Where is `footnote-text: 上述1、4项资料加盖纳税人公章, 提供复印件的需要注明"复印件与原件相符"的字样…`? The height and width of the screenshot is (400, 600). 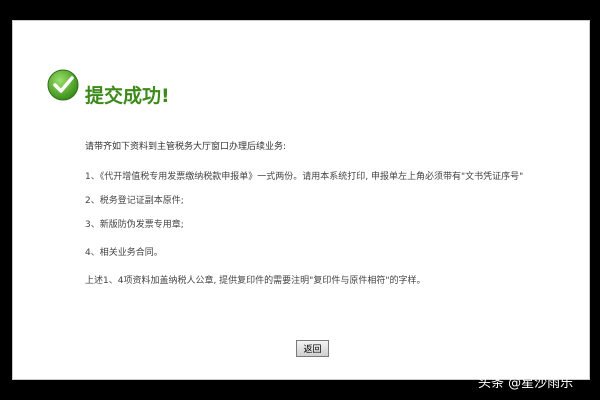 footnote-text: 上述1、4项资料加盖纳税人公章, 提供复印件的需要注明"复印件与原件相符"的字样… is located at coordinates (255, 281).